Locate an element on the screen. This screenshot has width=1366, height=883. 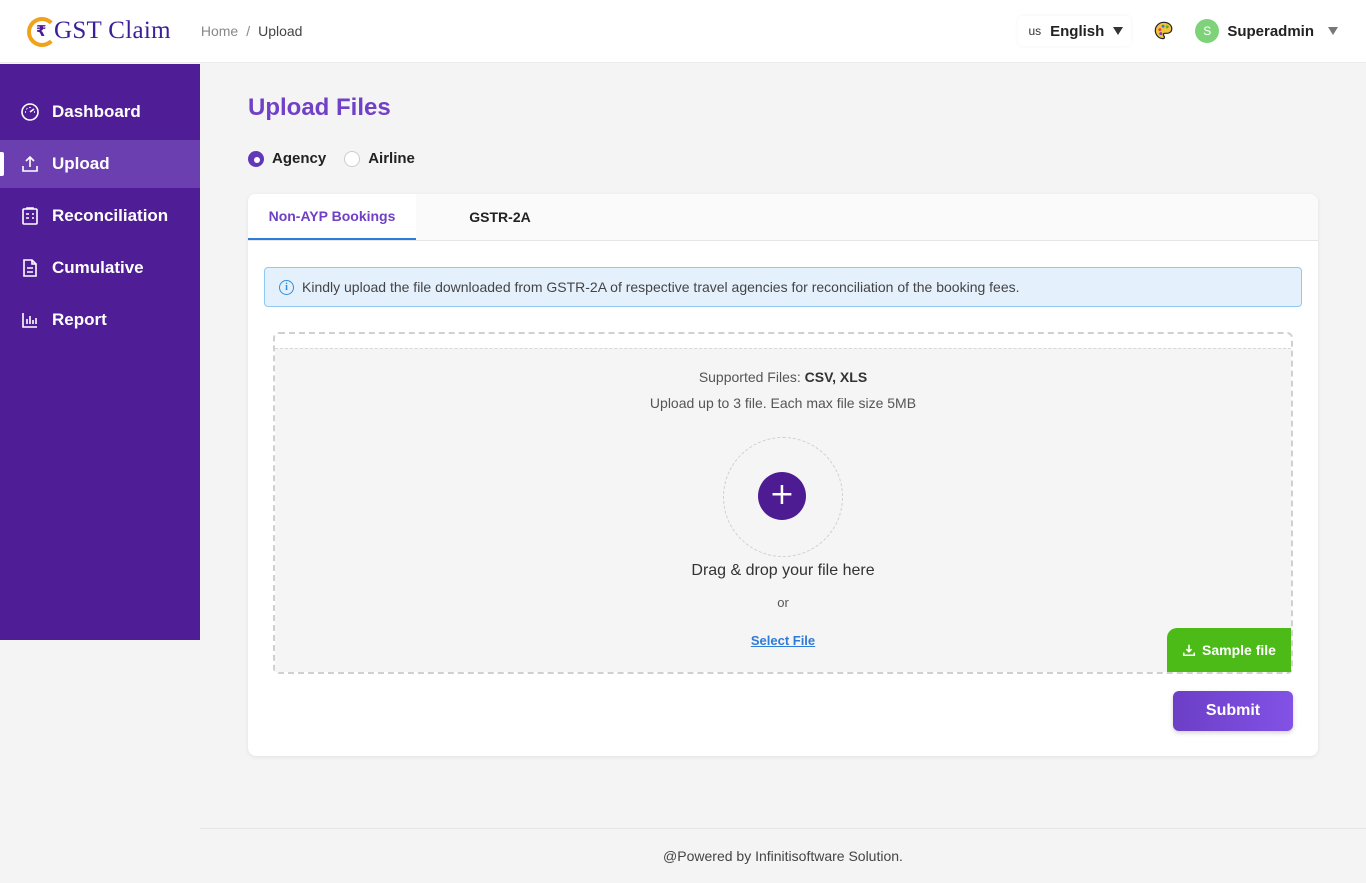
sidebar-item-label: Report is located at coordinates (79, 319).